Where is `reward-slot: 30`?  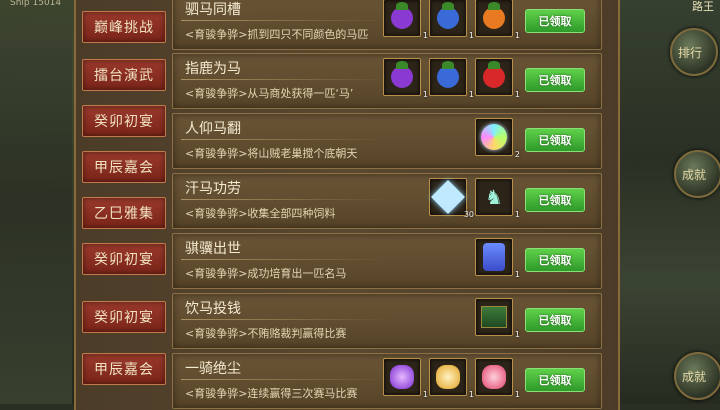
reward-slot: 30 is located at coordinates (451, 198).